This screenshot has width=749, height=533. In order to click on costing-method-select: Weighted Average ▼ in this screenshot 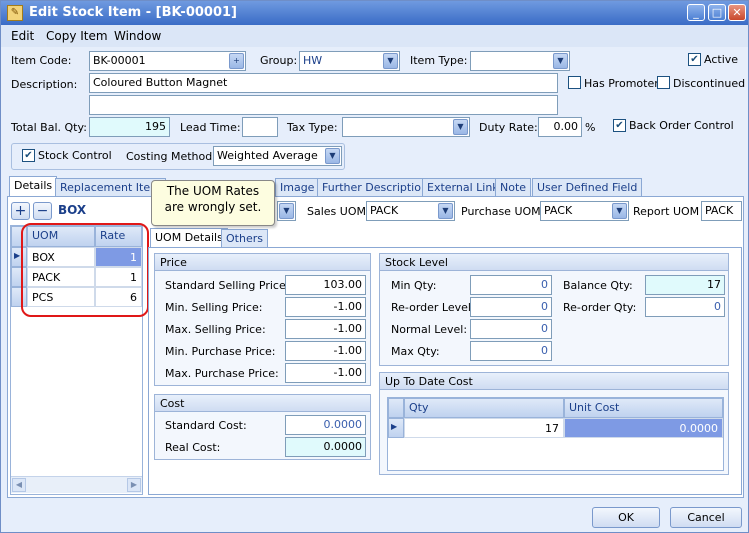, I will do `click(277, 156)`.